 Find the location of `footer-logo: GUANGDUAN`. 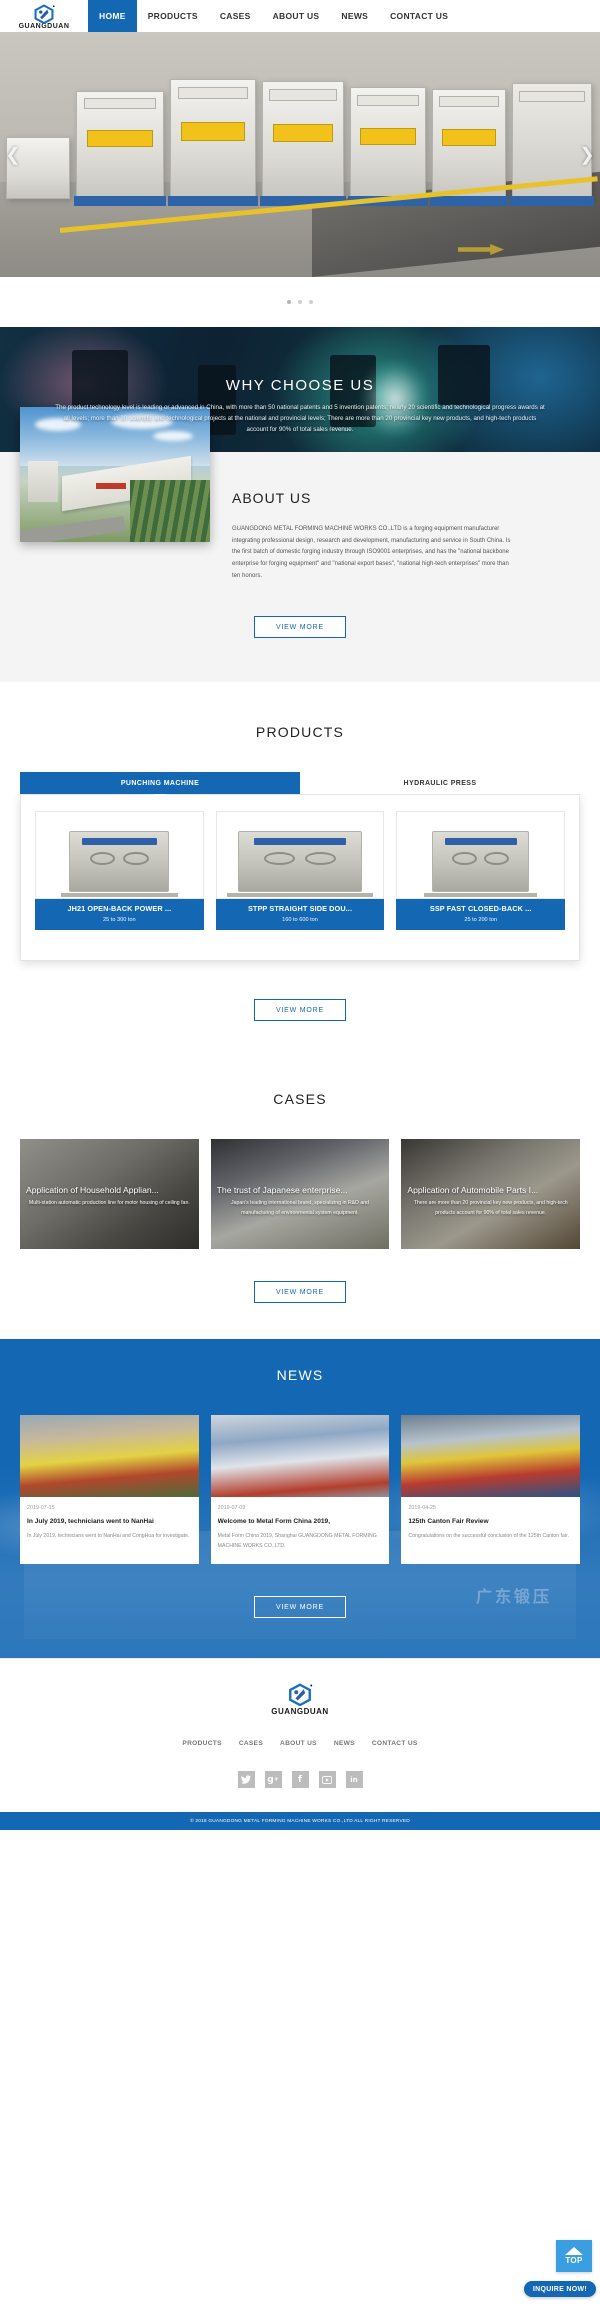

footer-logo: GUANGDUAN is located at coordinates (300, 1699).